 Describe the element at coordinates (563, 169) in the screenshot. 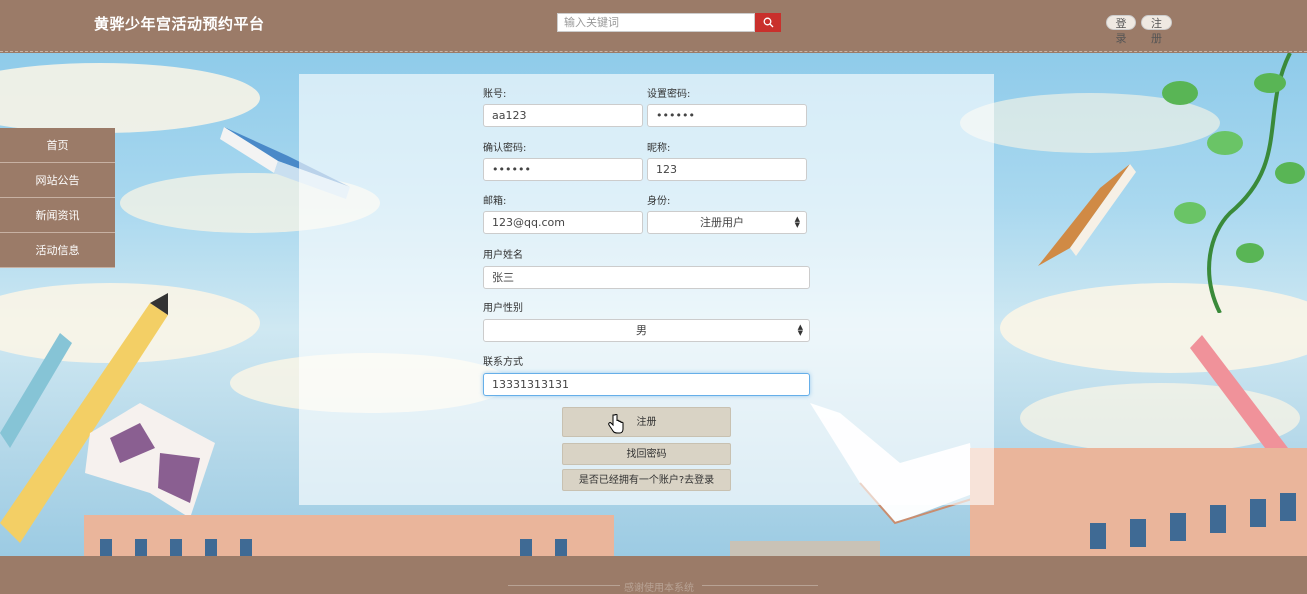

I see `confirm-password-input: ••••••` at that location.